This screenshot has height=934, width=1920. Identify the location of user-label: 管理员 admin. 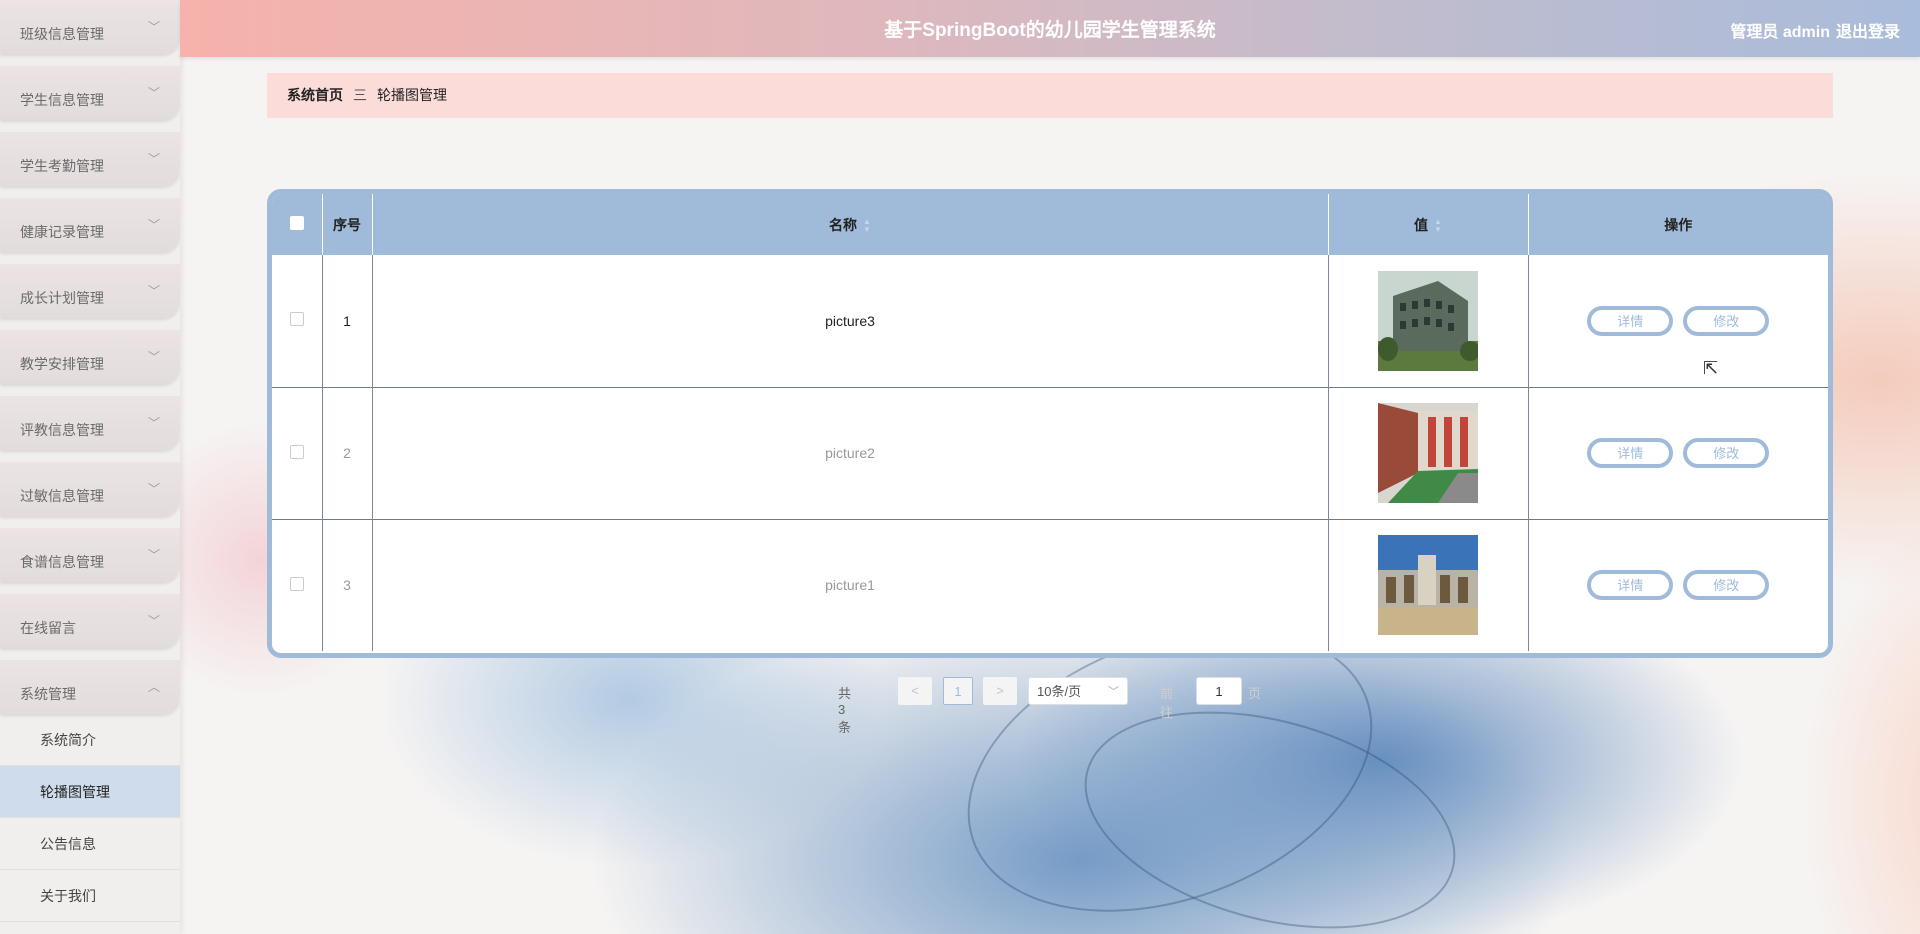
(1780, 32).